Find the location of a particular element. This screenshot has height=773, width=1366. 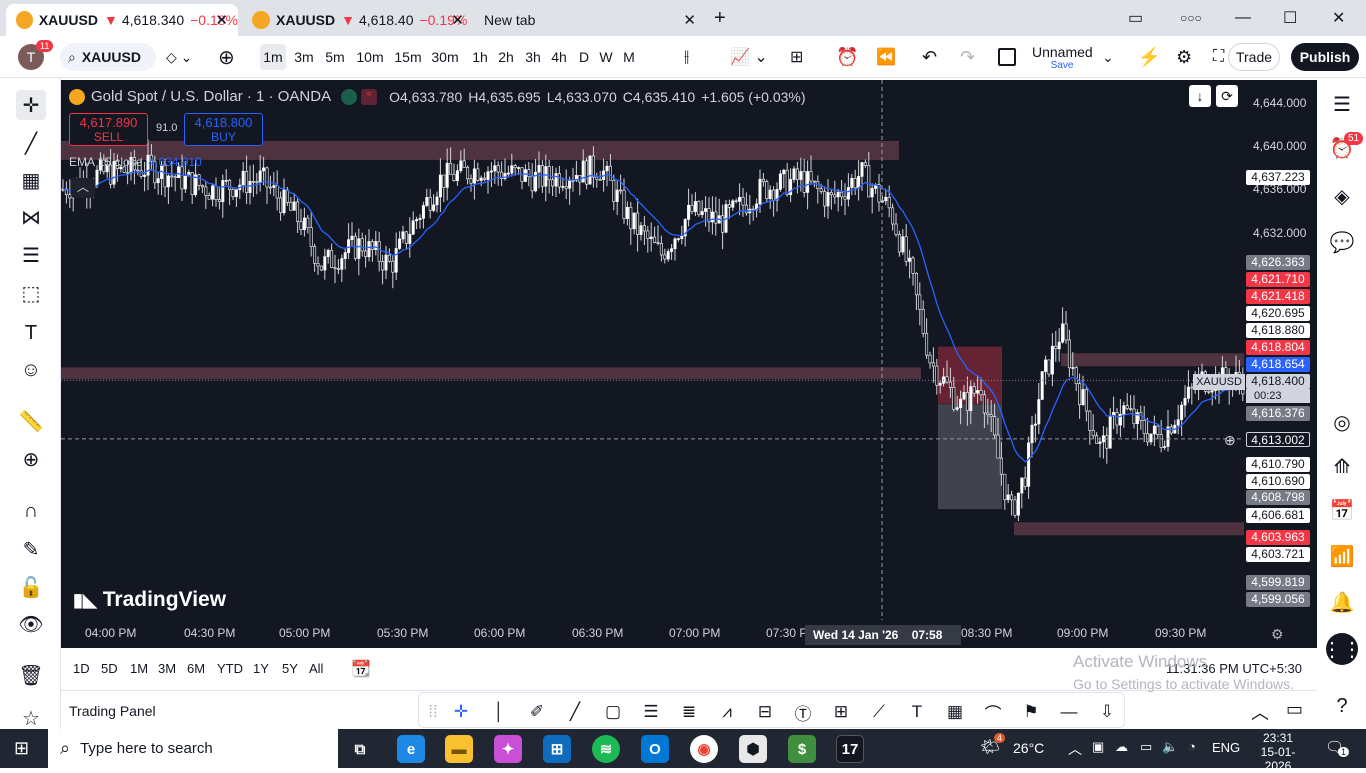

flag-icon: ⚑ is located at coordinates (1031, 712).